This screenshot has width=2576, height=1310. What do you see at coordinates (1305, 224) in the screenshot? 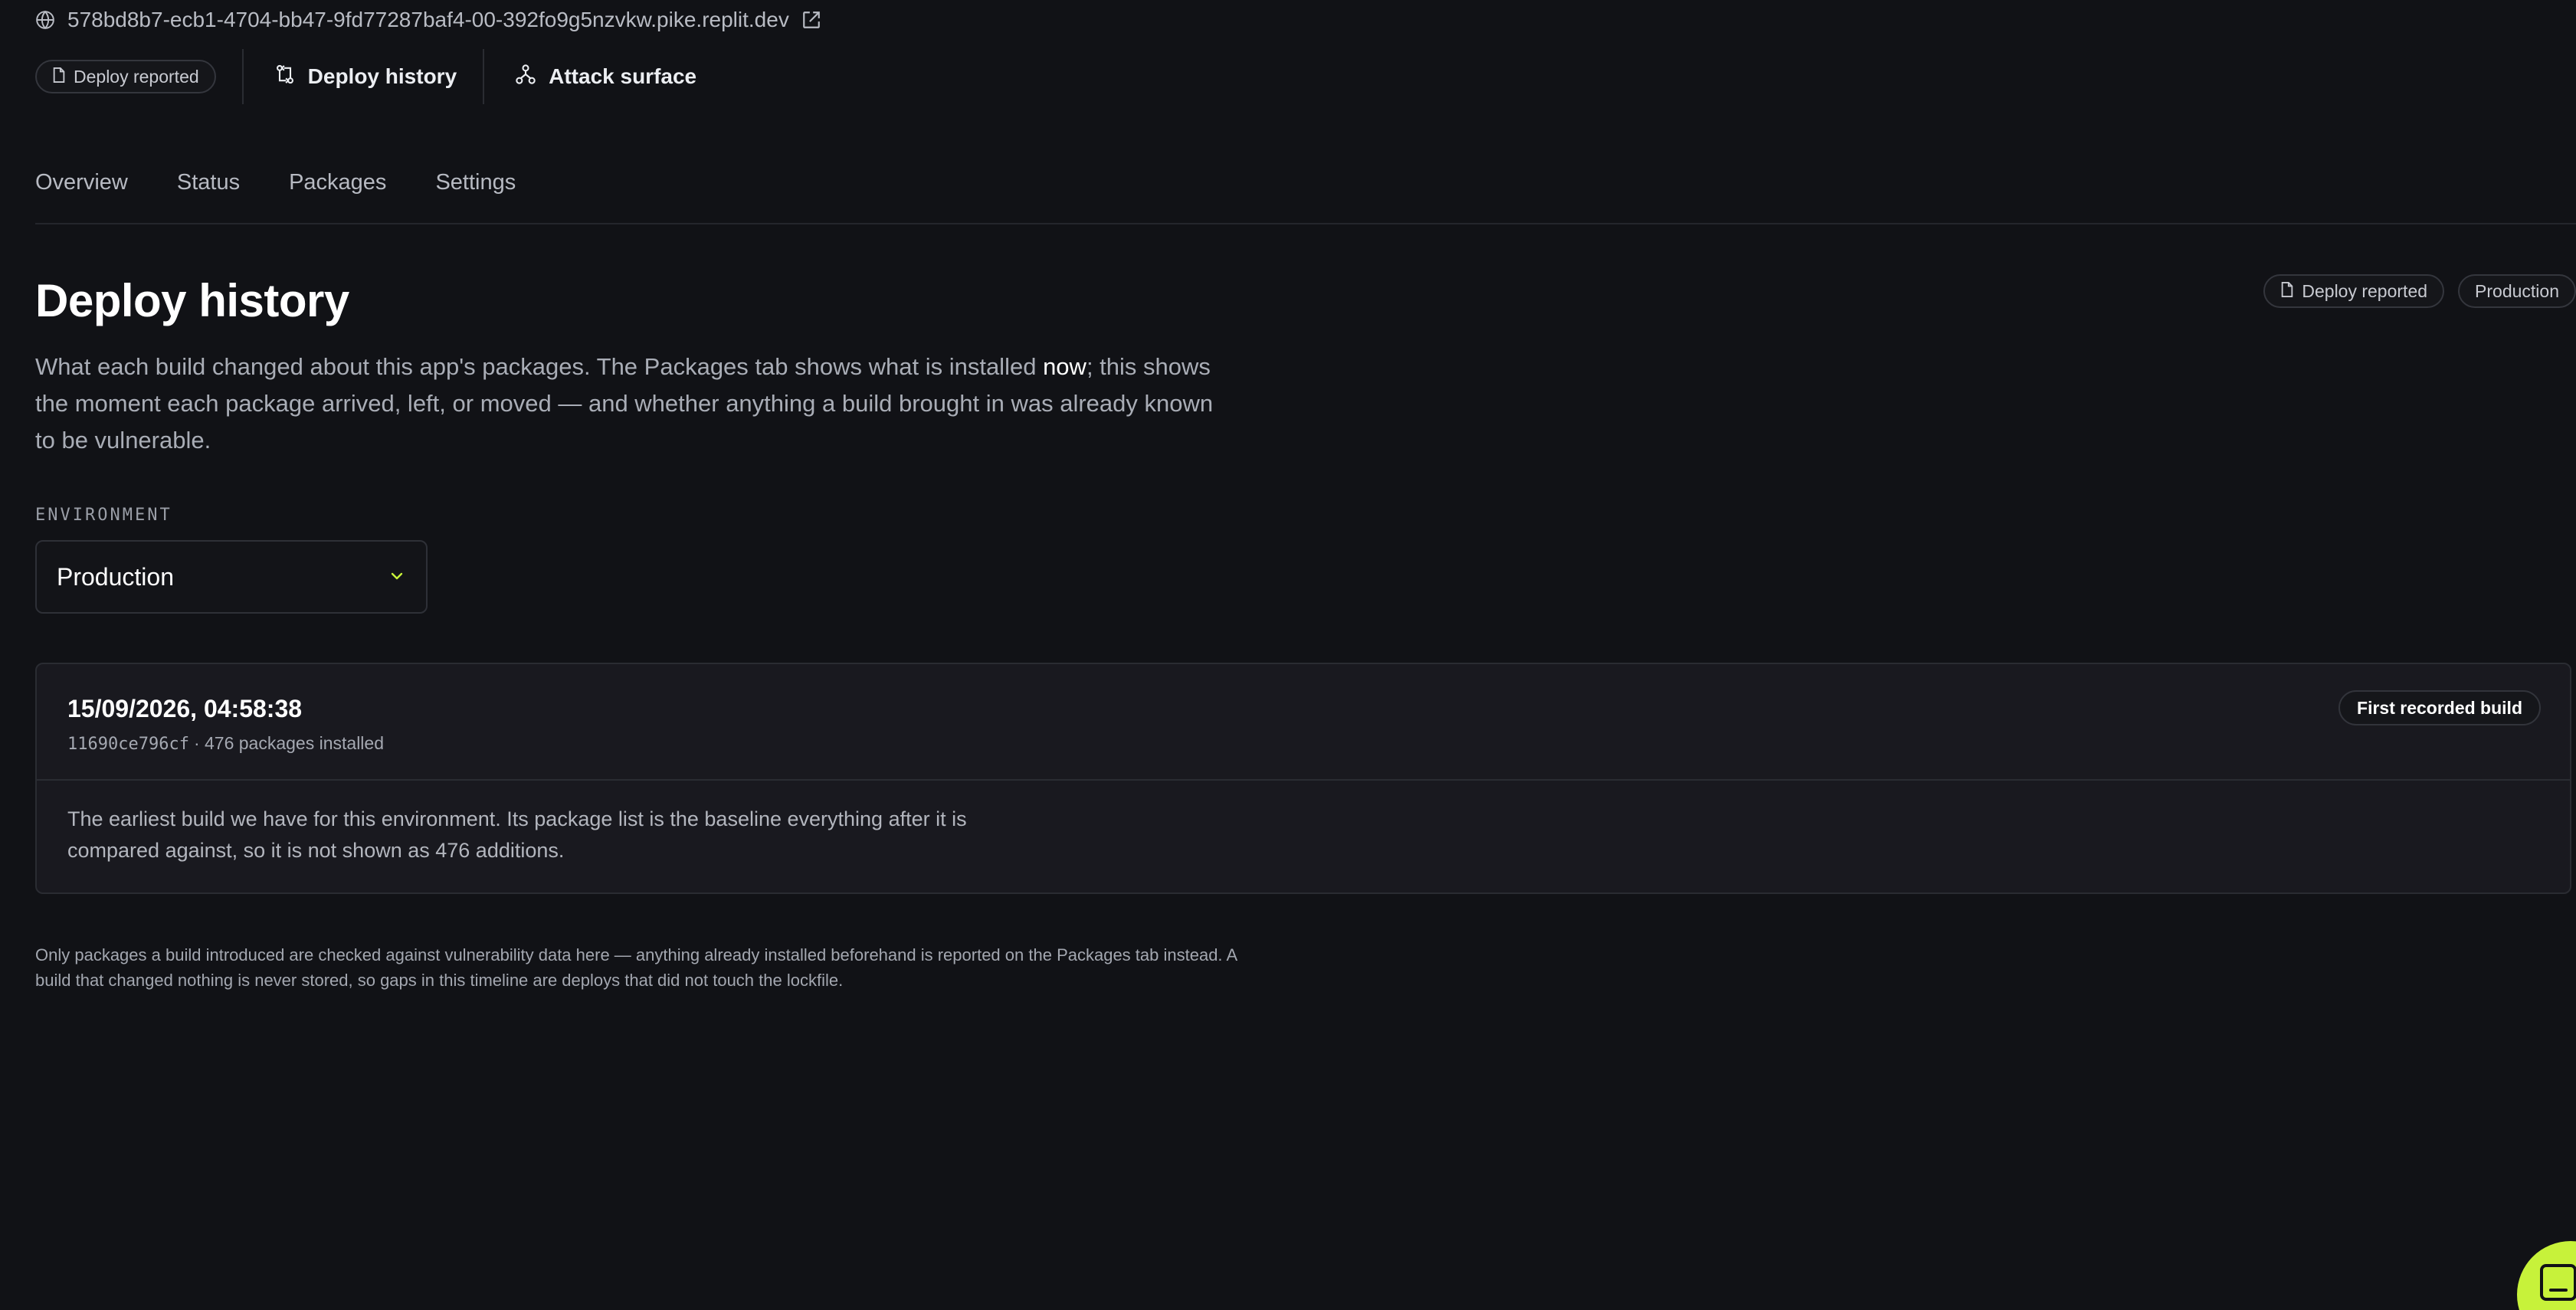
I see `tab-divider` at bounding box center [1305, 224].